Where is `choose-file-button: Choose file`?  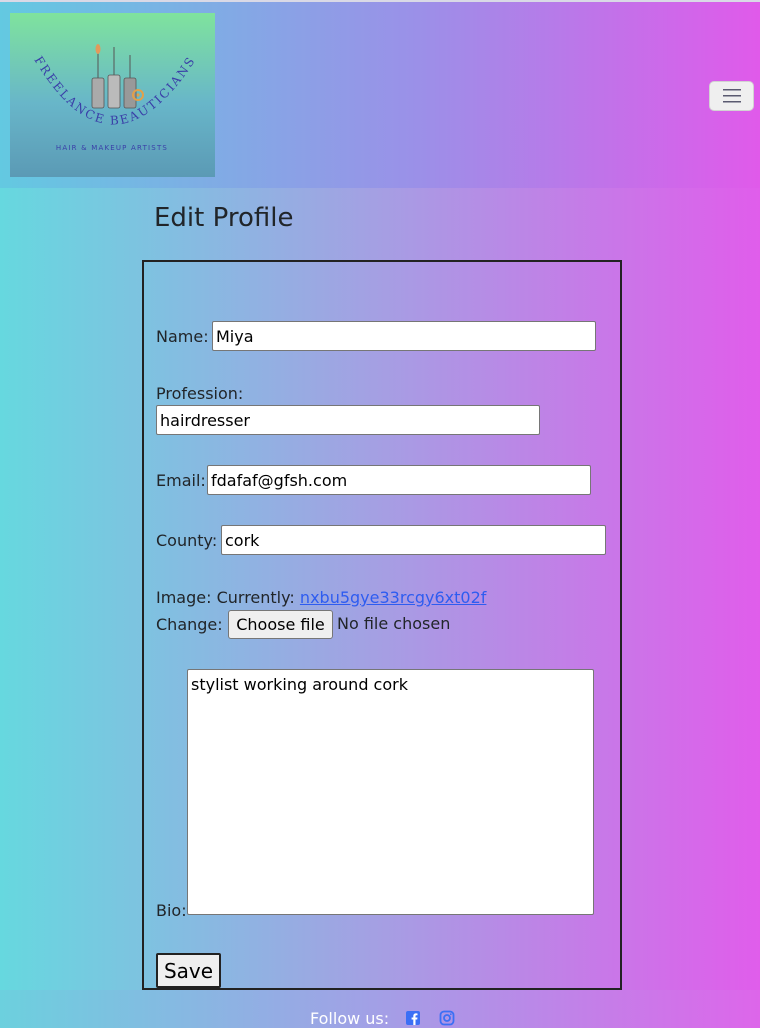 choose-file-button: Choose file is located at coordinates (280, 624).